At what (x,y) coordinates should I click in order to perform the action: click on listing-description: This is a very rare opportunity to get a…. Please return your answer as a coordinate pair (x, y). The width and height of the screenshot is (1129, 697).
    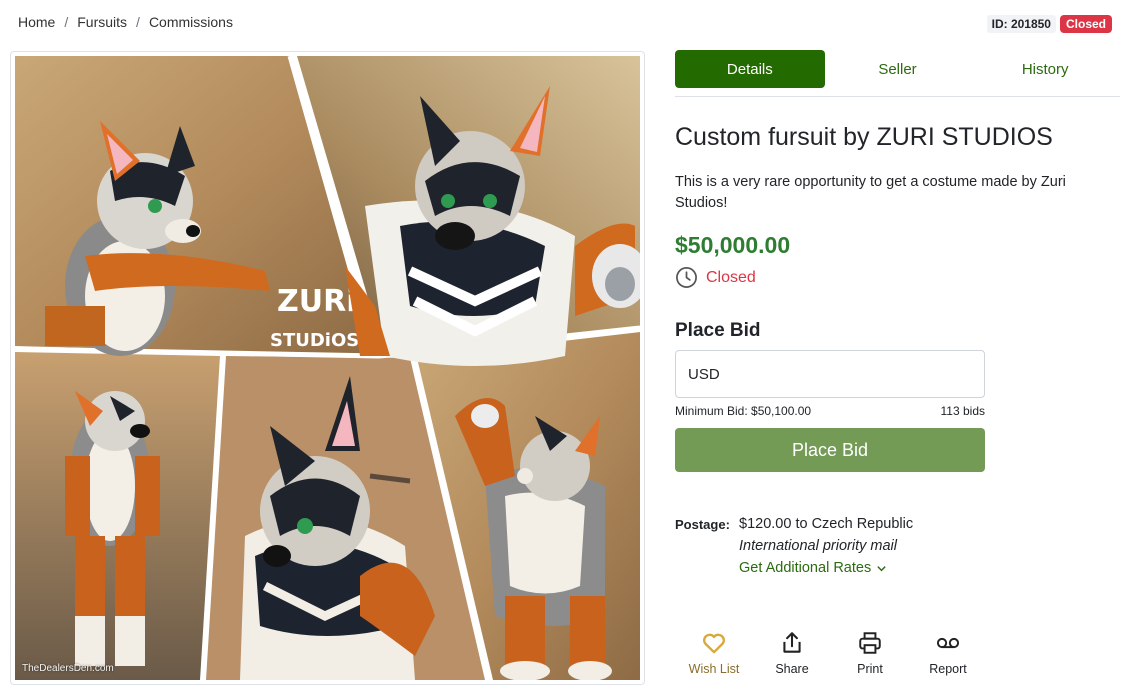
    Looking at the image, I should click on (870, 192).